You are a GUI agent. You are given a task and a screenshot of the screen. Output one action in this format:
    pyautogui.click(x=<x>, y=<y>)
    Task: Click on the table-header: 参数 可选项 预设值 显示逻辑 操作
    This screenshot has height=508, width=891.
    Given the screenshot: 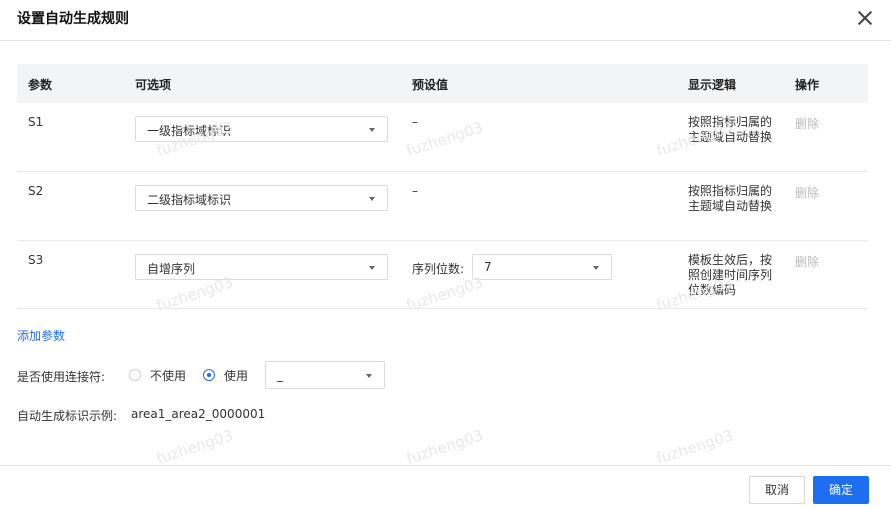 What is the action you would take?
    pyautogui.click(x=442, y=83)
    